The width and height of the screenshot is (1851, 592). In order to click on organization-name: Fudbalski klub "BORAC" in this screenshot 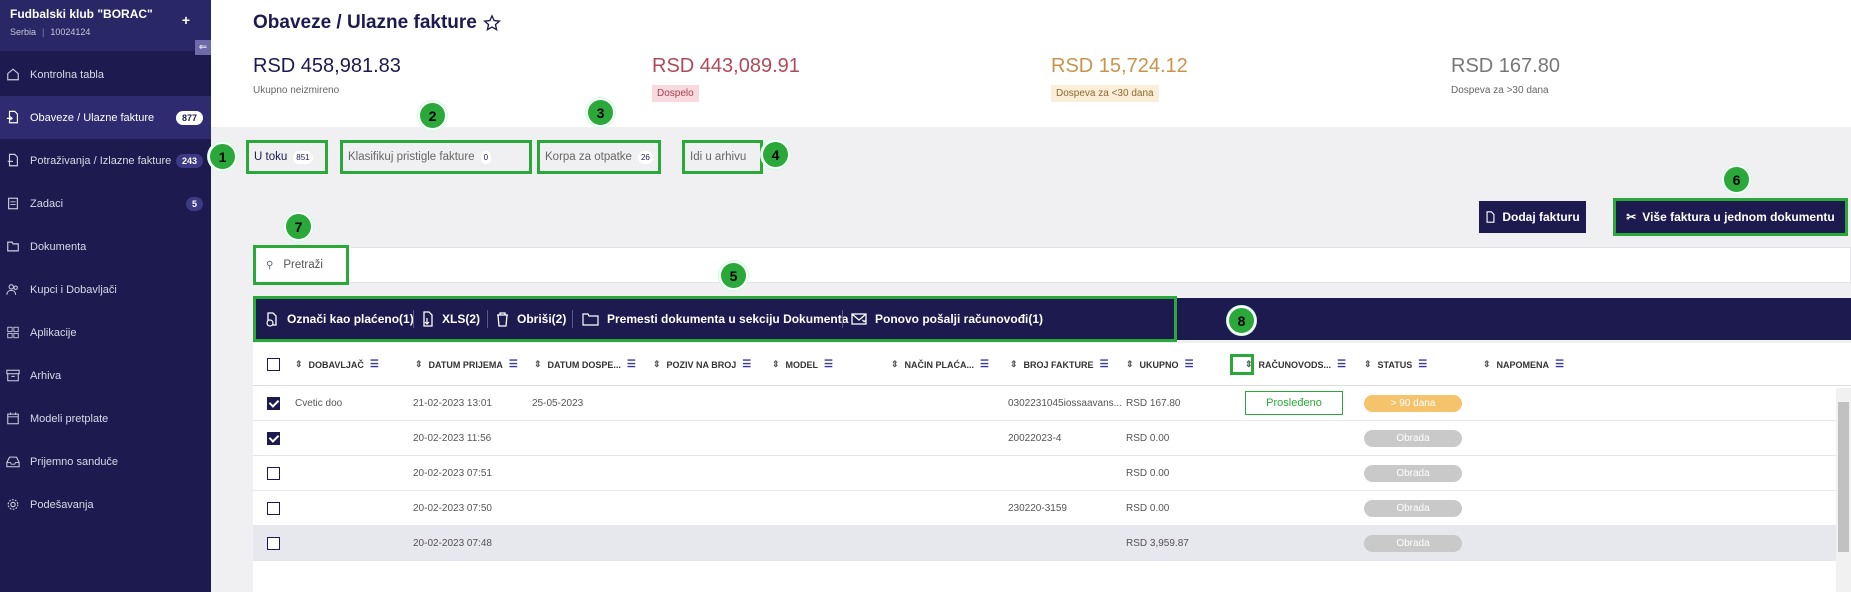, I will do `click(81, 14)`.